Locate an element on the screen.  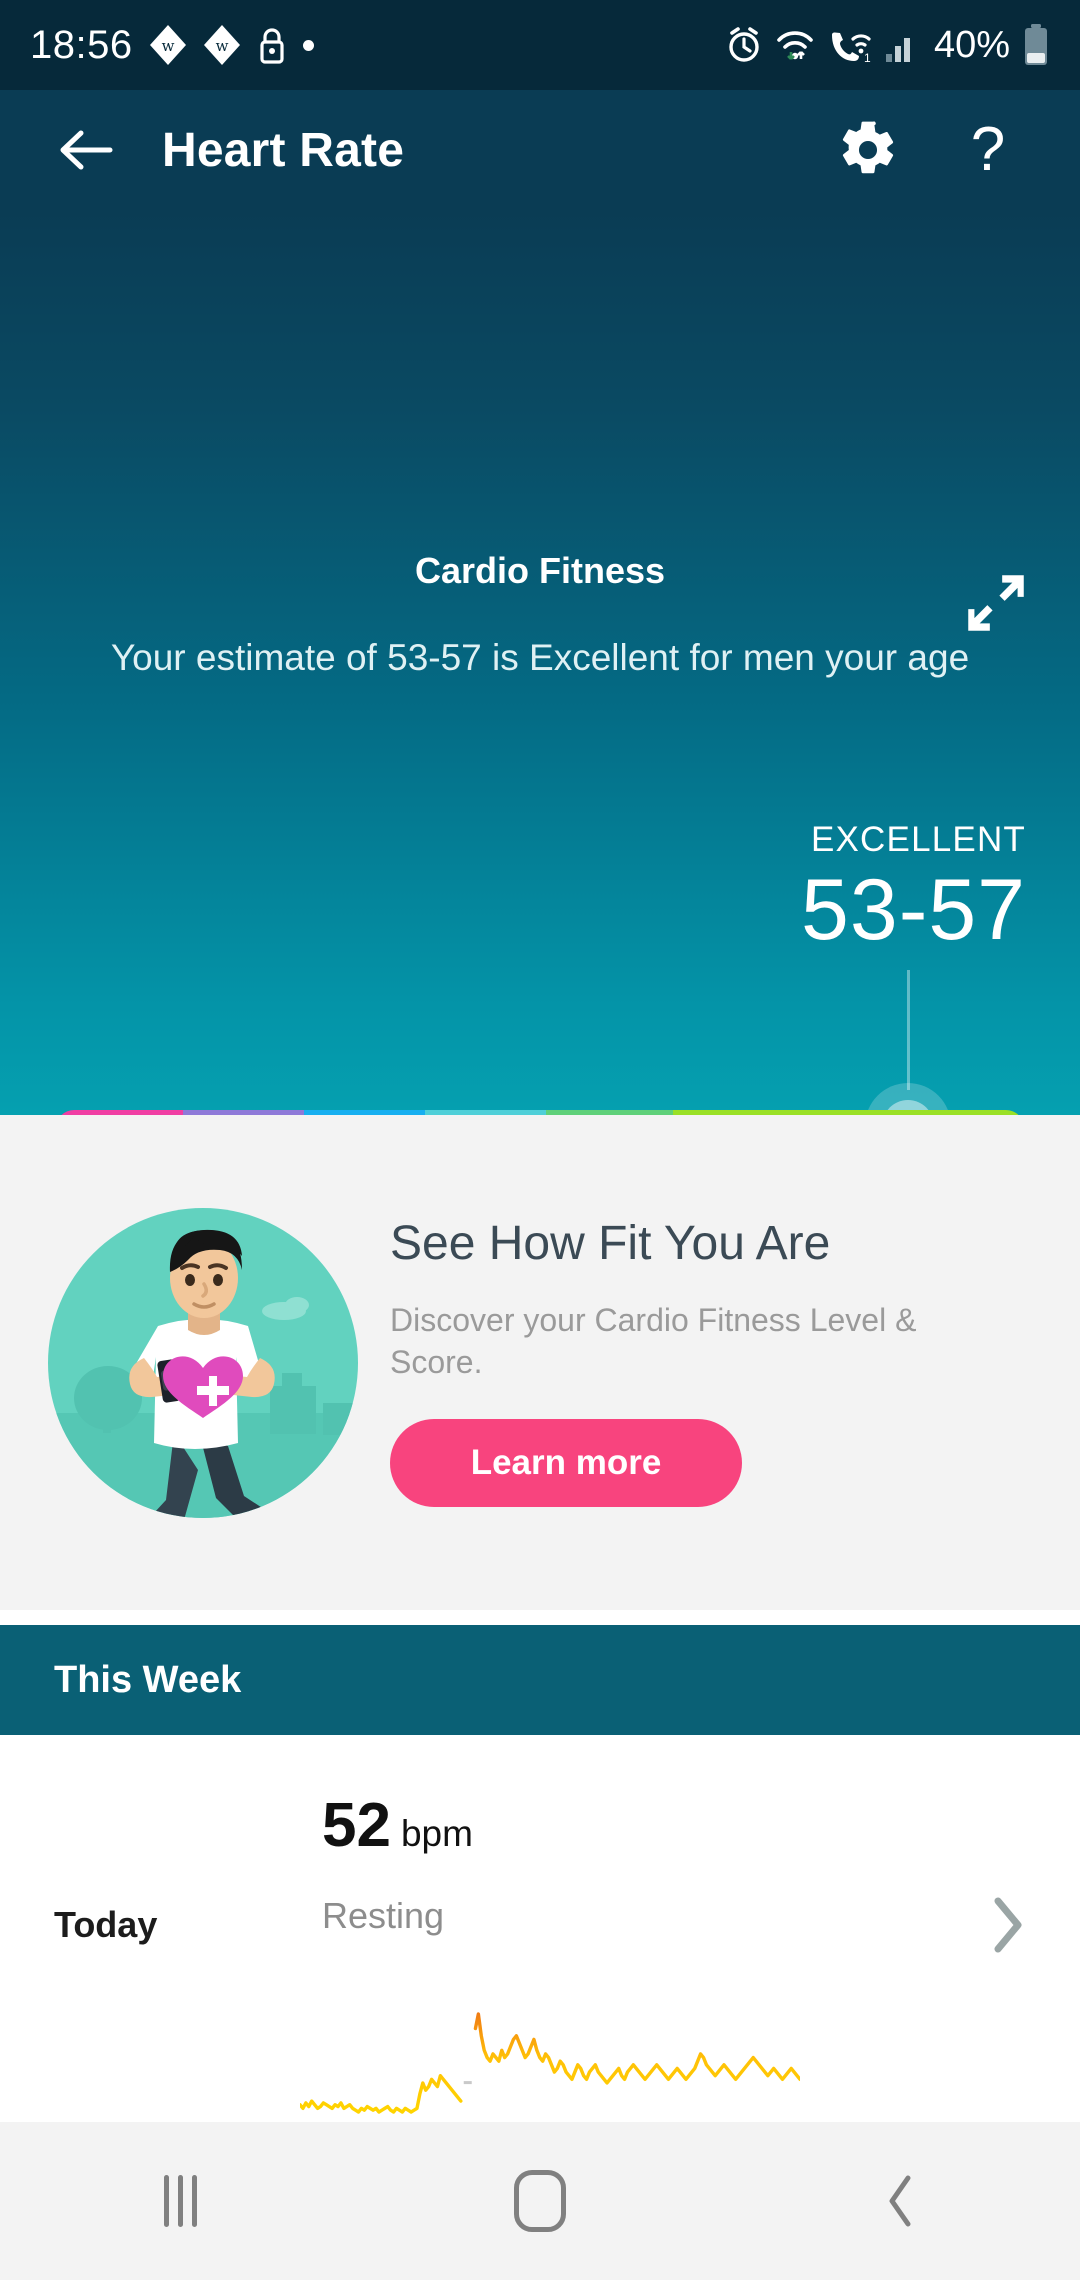
this-week-title: This Week is located at coordinates (148, 1679).